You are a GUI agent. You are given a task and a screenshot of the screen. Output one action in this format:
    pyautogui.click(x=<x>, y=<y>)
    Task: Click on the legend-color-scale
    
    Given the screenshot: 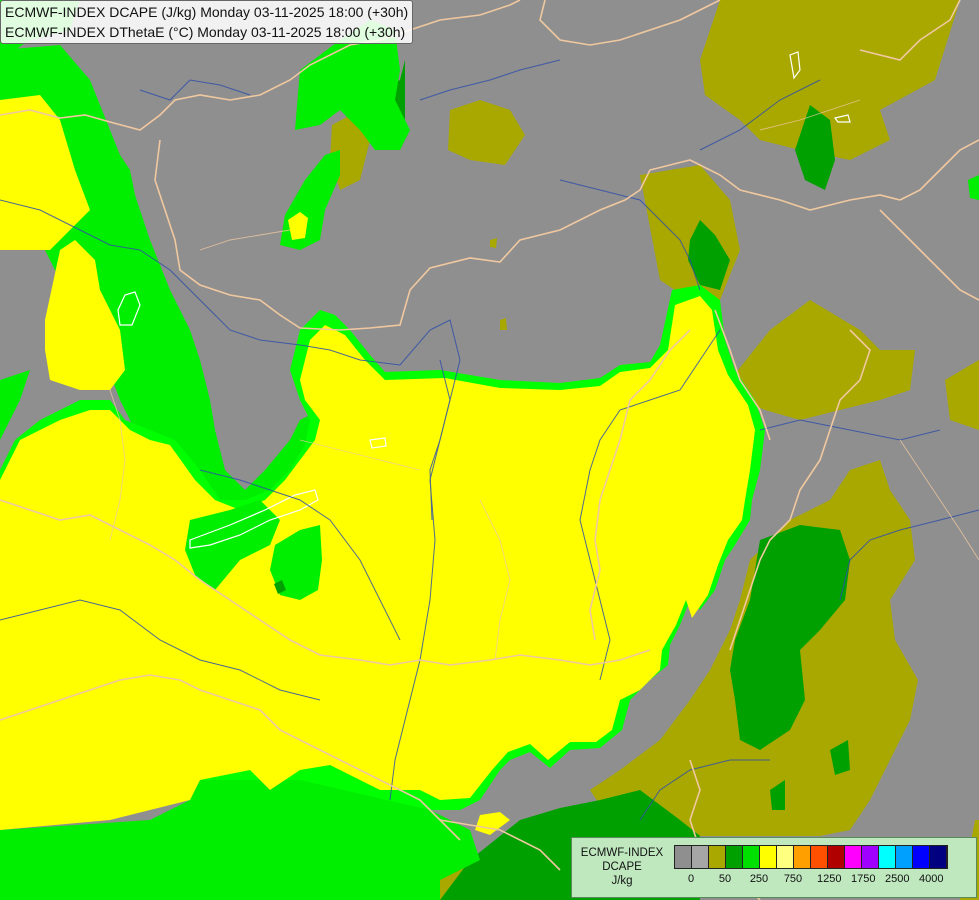 What is the action you would take?
    pyautogui.click(x=811, y=857)
    